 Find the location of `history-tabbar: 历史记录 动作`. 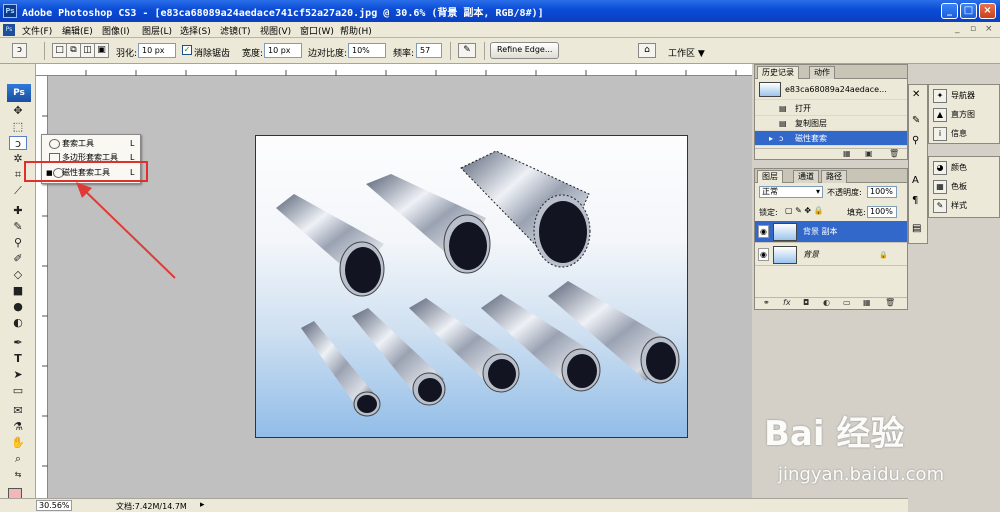

history-tabbar: 历史记录 动作 is located at coordinates (831, 72).